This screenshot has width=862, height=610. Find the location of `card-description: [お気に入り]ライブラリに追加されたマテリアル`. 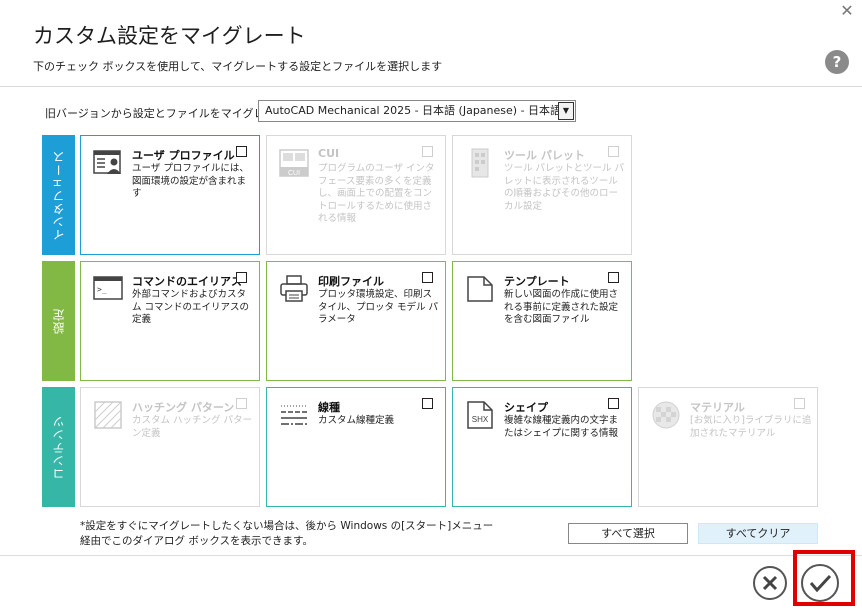

card-description: [お気に入り]ライブラリに追加されたマテリアル is located at coordinates (751, 427).